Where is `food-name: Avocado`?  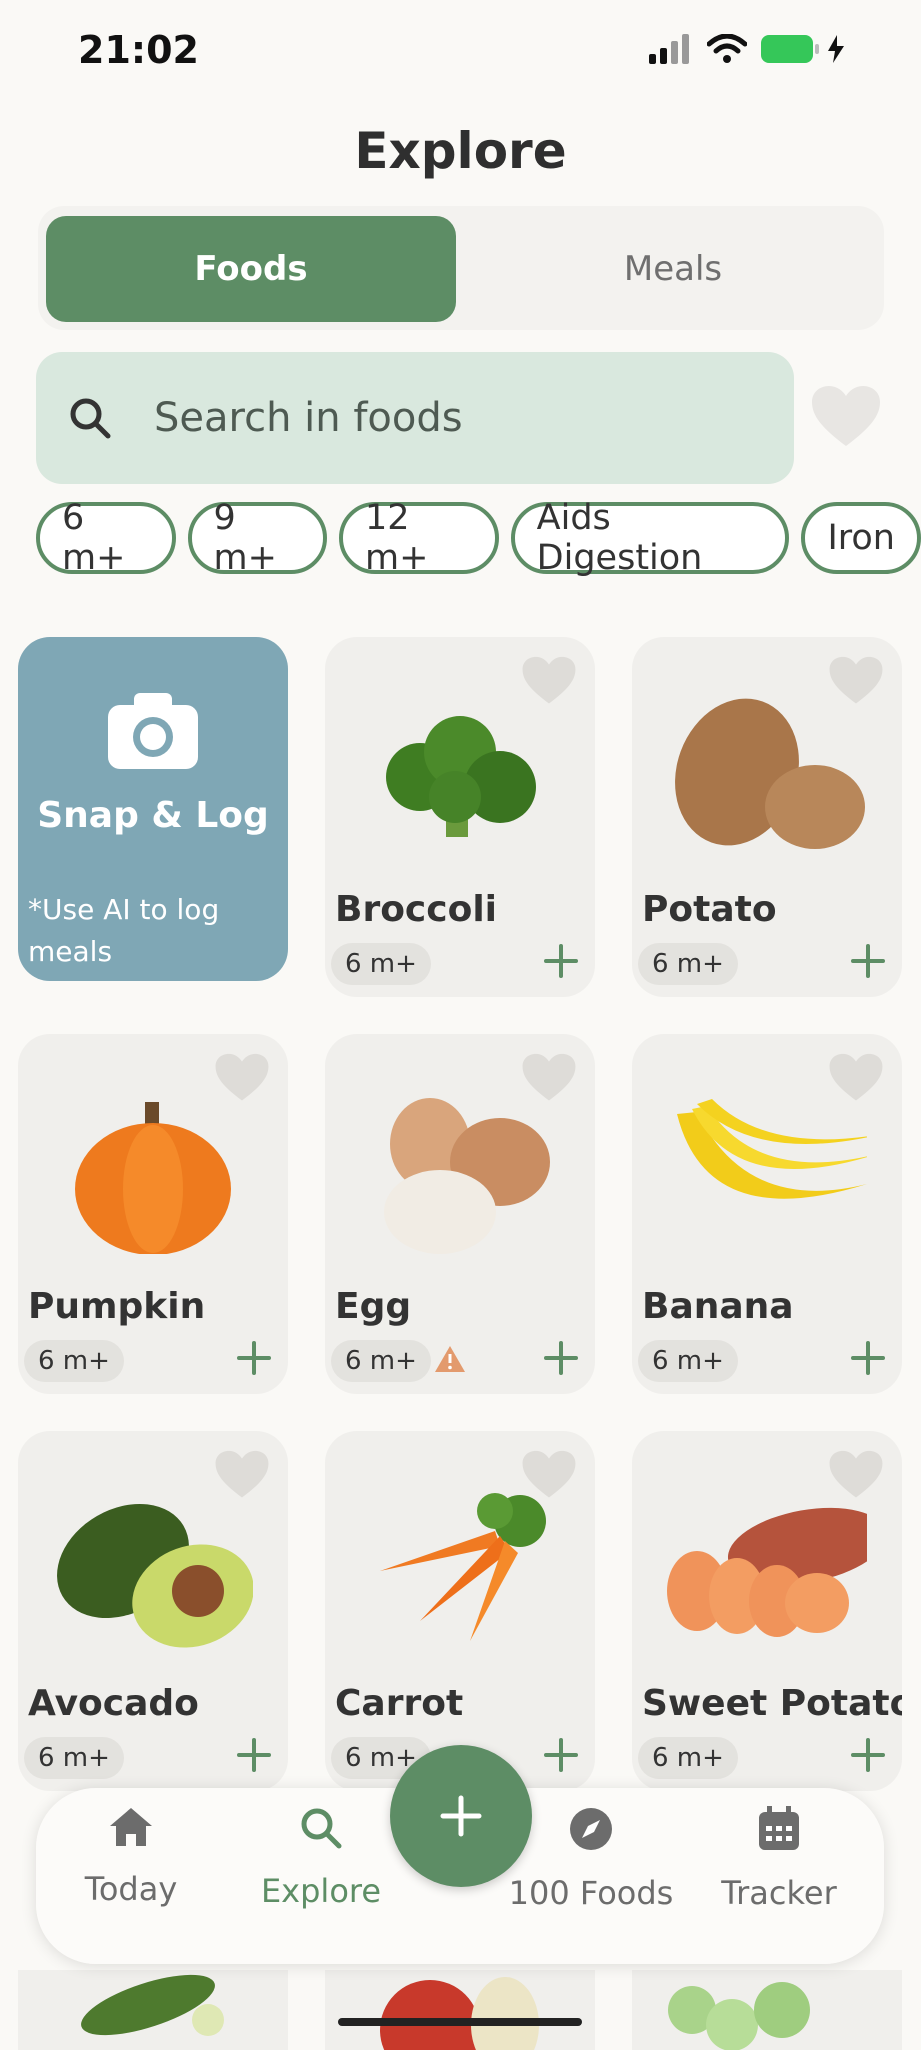
food-name: Avocado is located at coordinates (113, 1703).